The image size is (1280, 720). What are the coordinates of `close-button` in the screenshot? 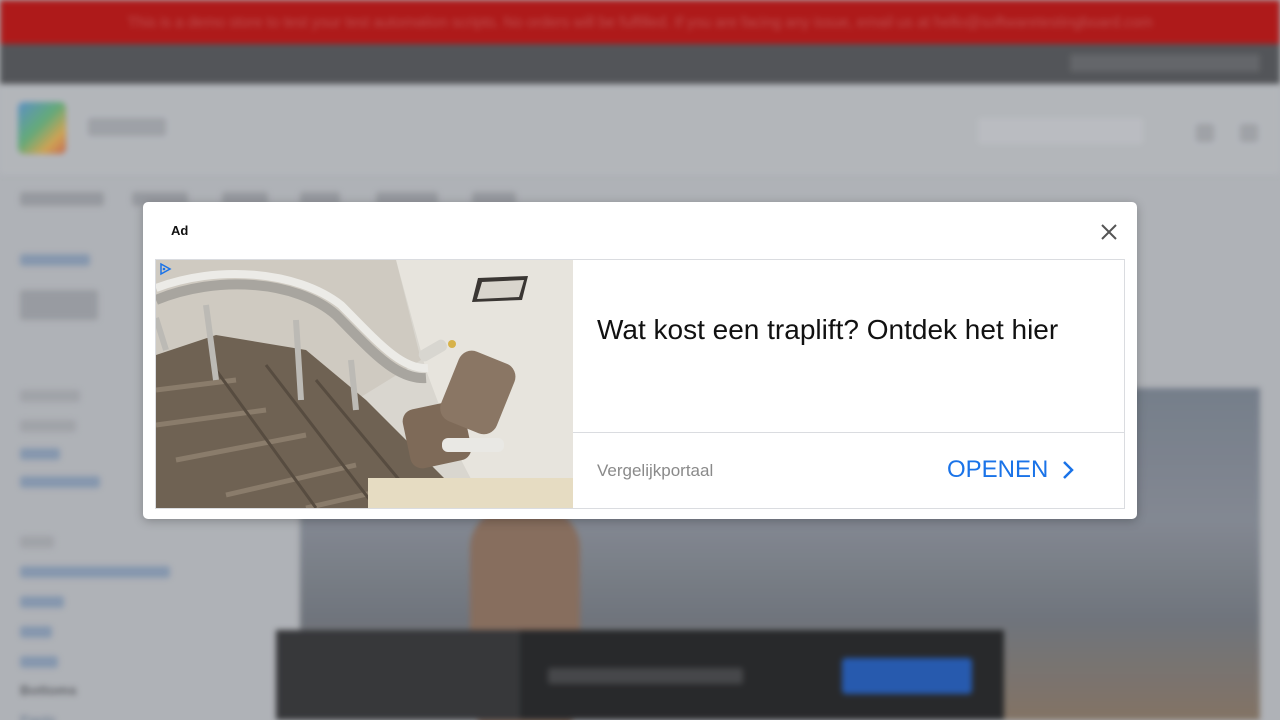 It's located at (1109, 232).